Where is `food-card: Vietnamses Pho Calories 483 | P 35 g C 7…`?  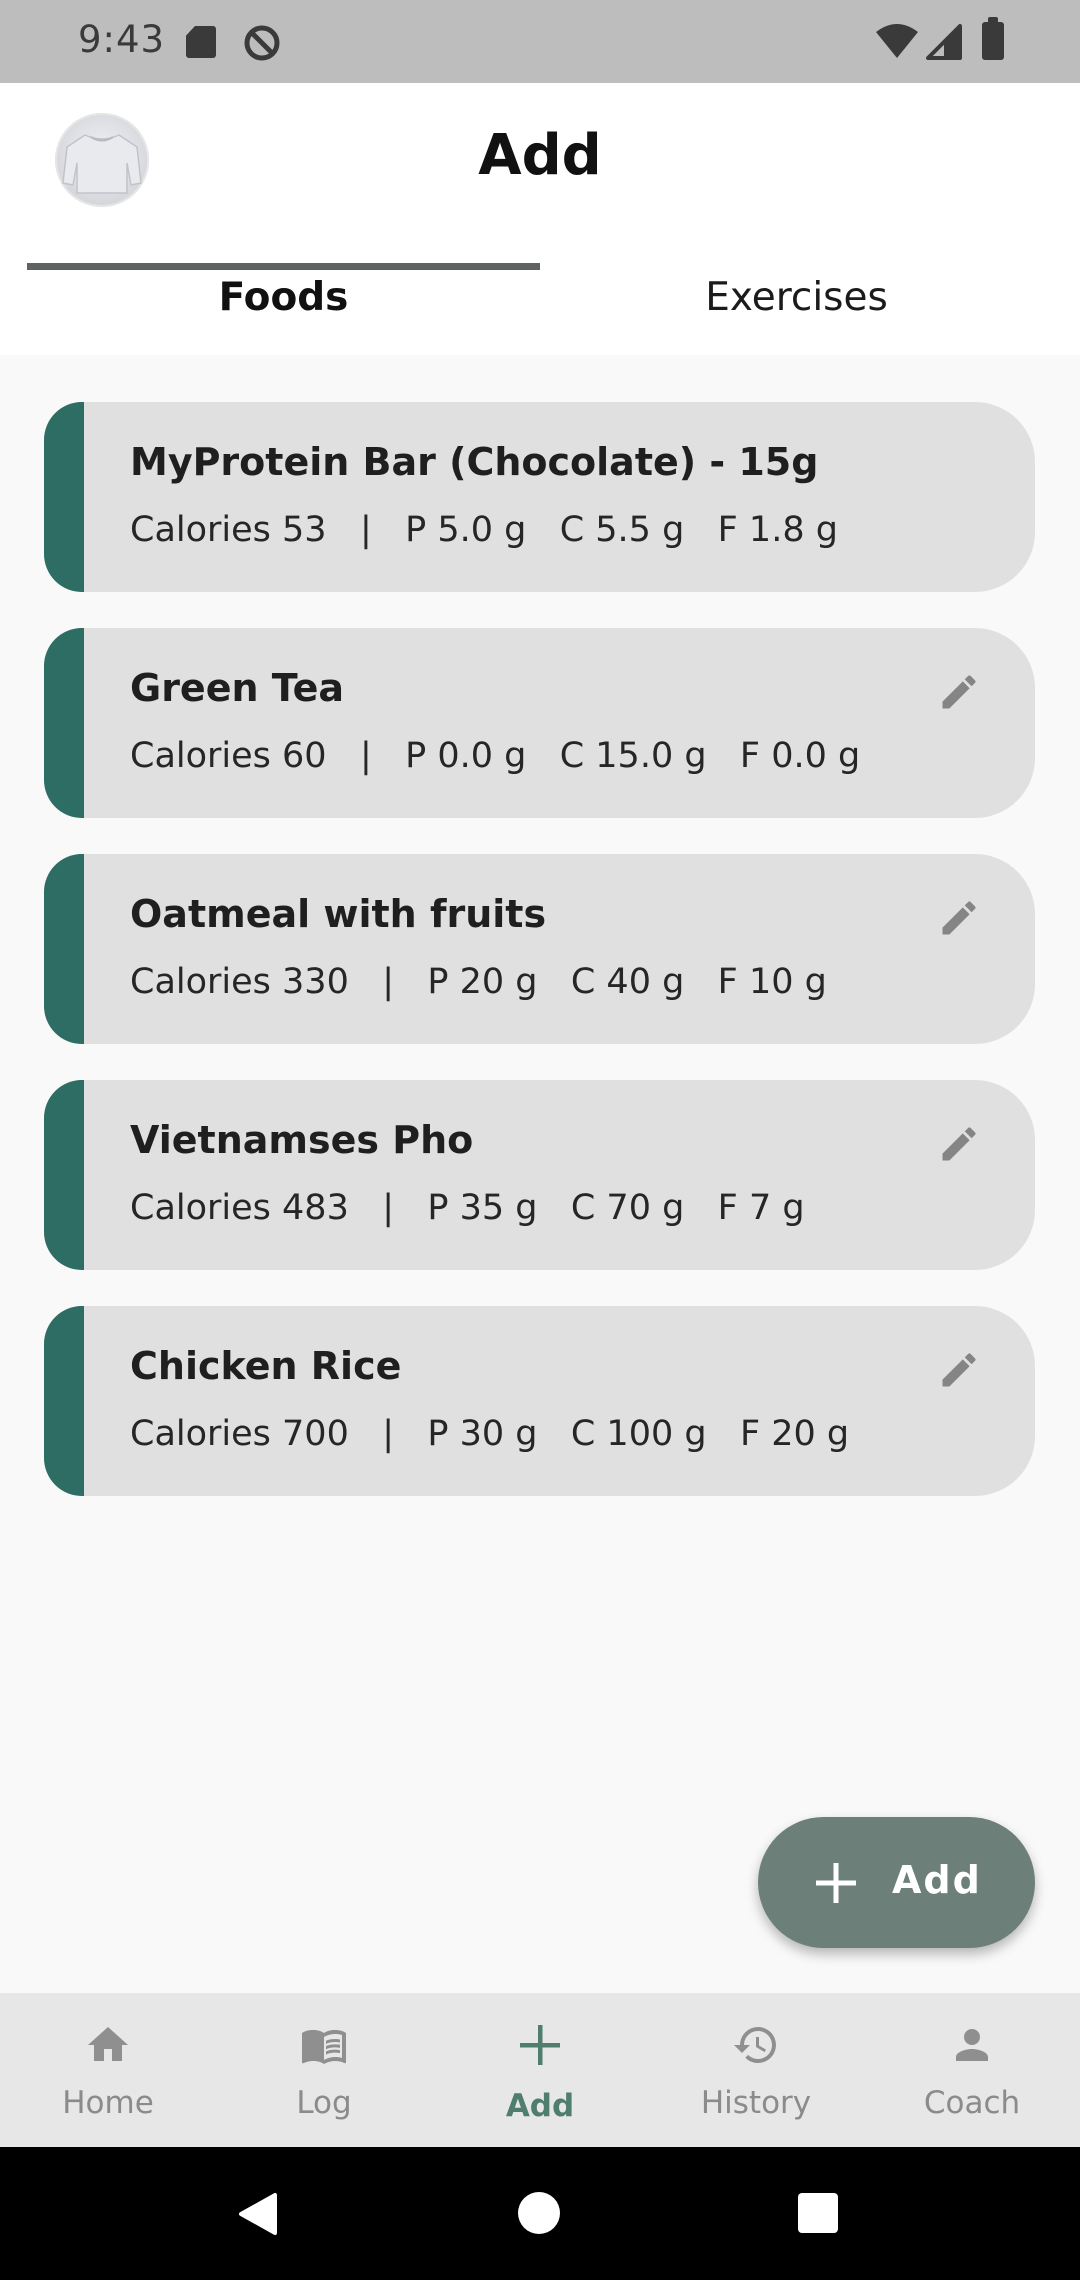
food-card: Vietnamses Pho Calories 483 | P 35 g C 7… is located at coordinates (539, 1175).